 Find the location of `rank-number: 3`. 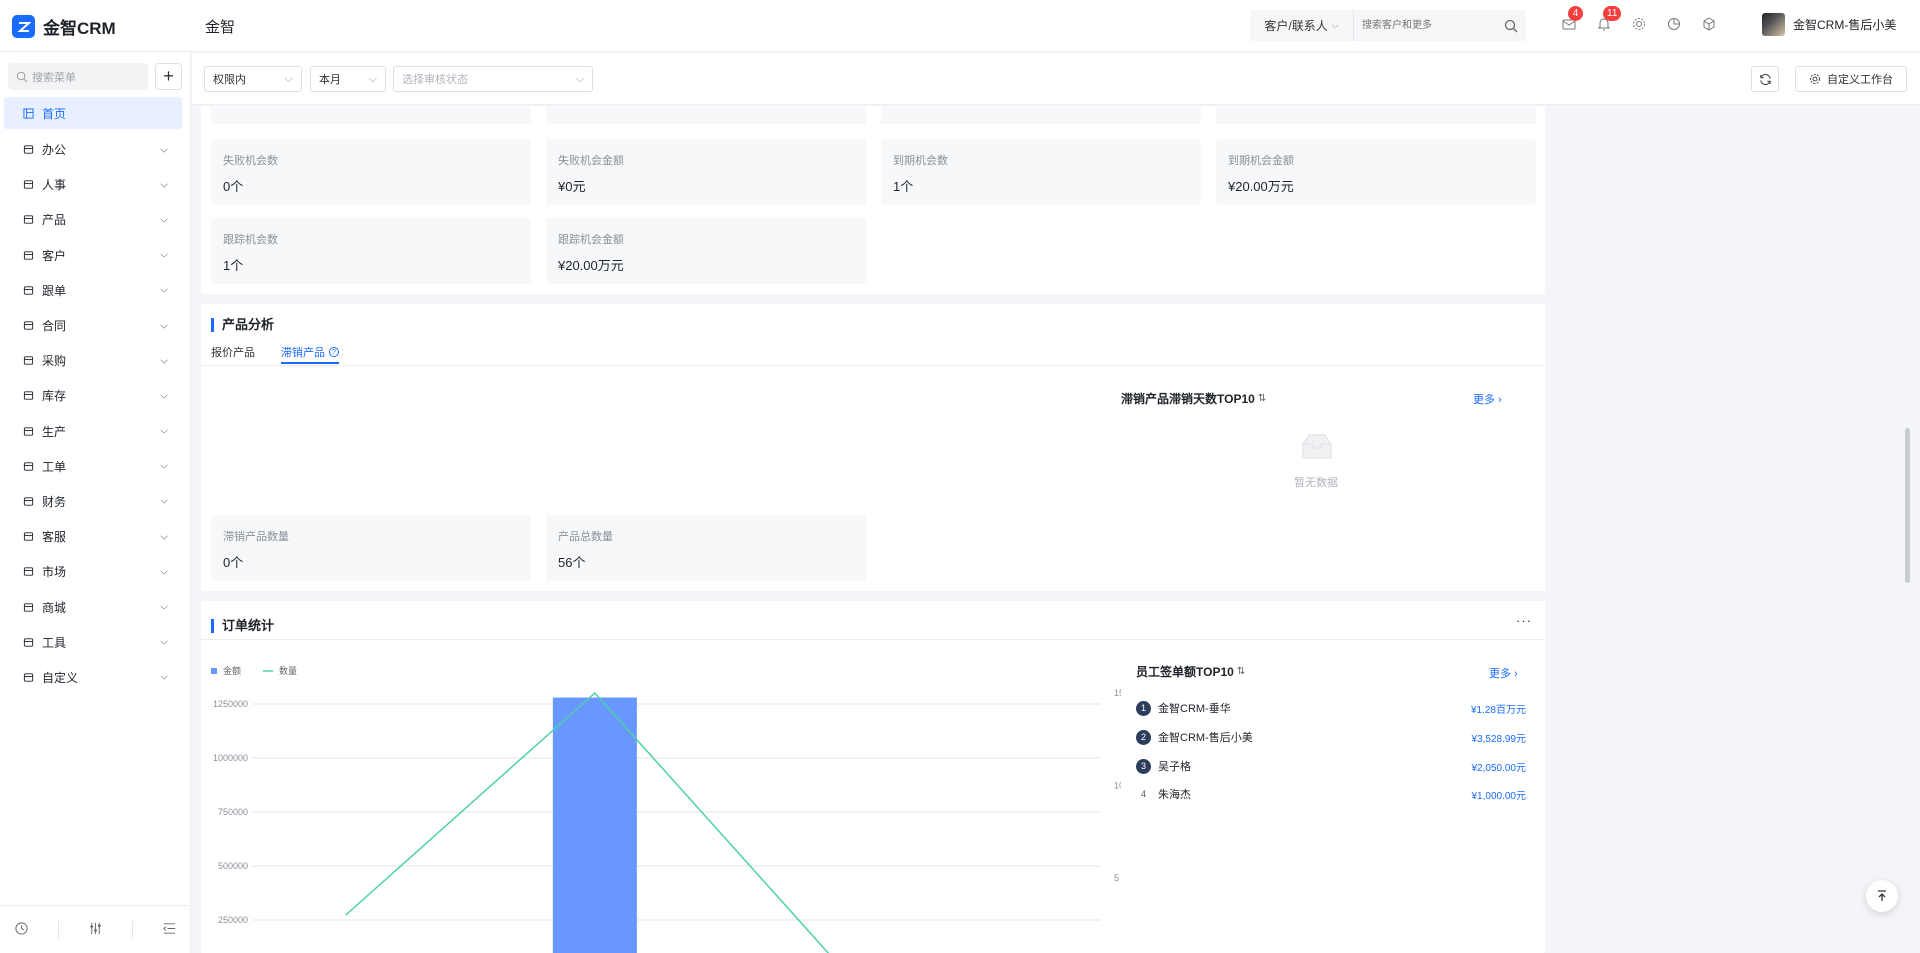

rank-number: 3 is located at coordinates (1143, 766).